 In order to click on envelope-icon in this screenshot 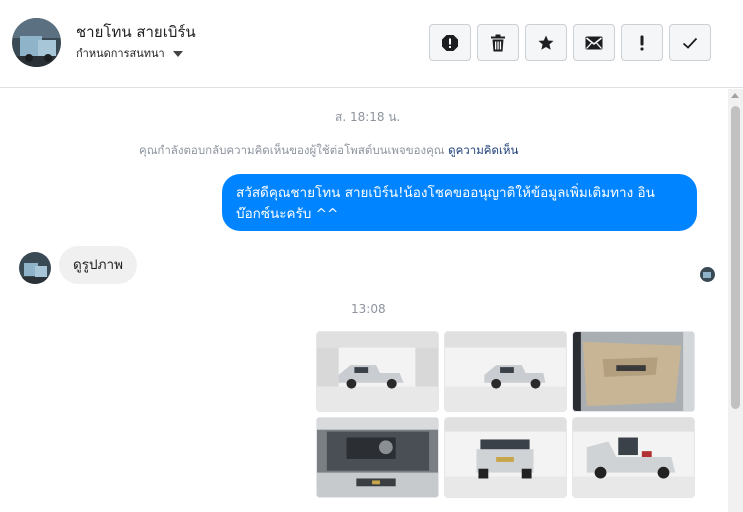, I will do `click(594, 42)`.